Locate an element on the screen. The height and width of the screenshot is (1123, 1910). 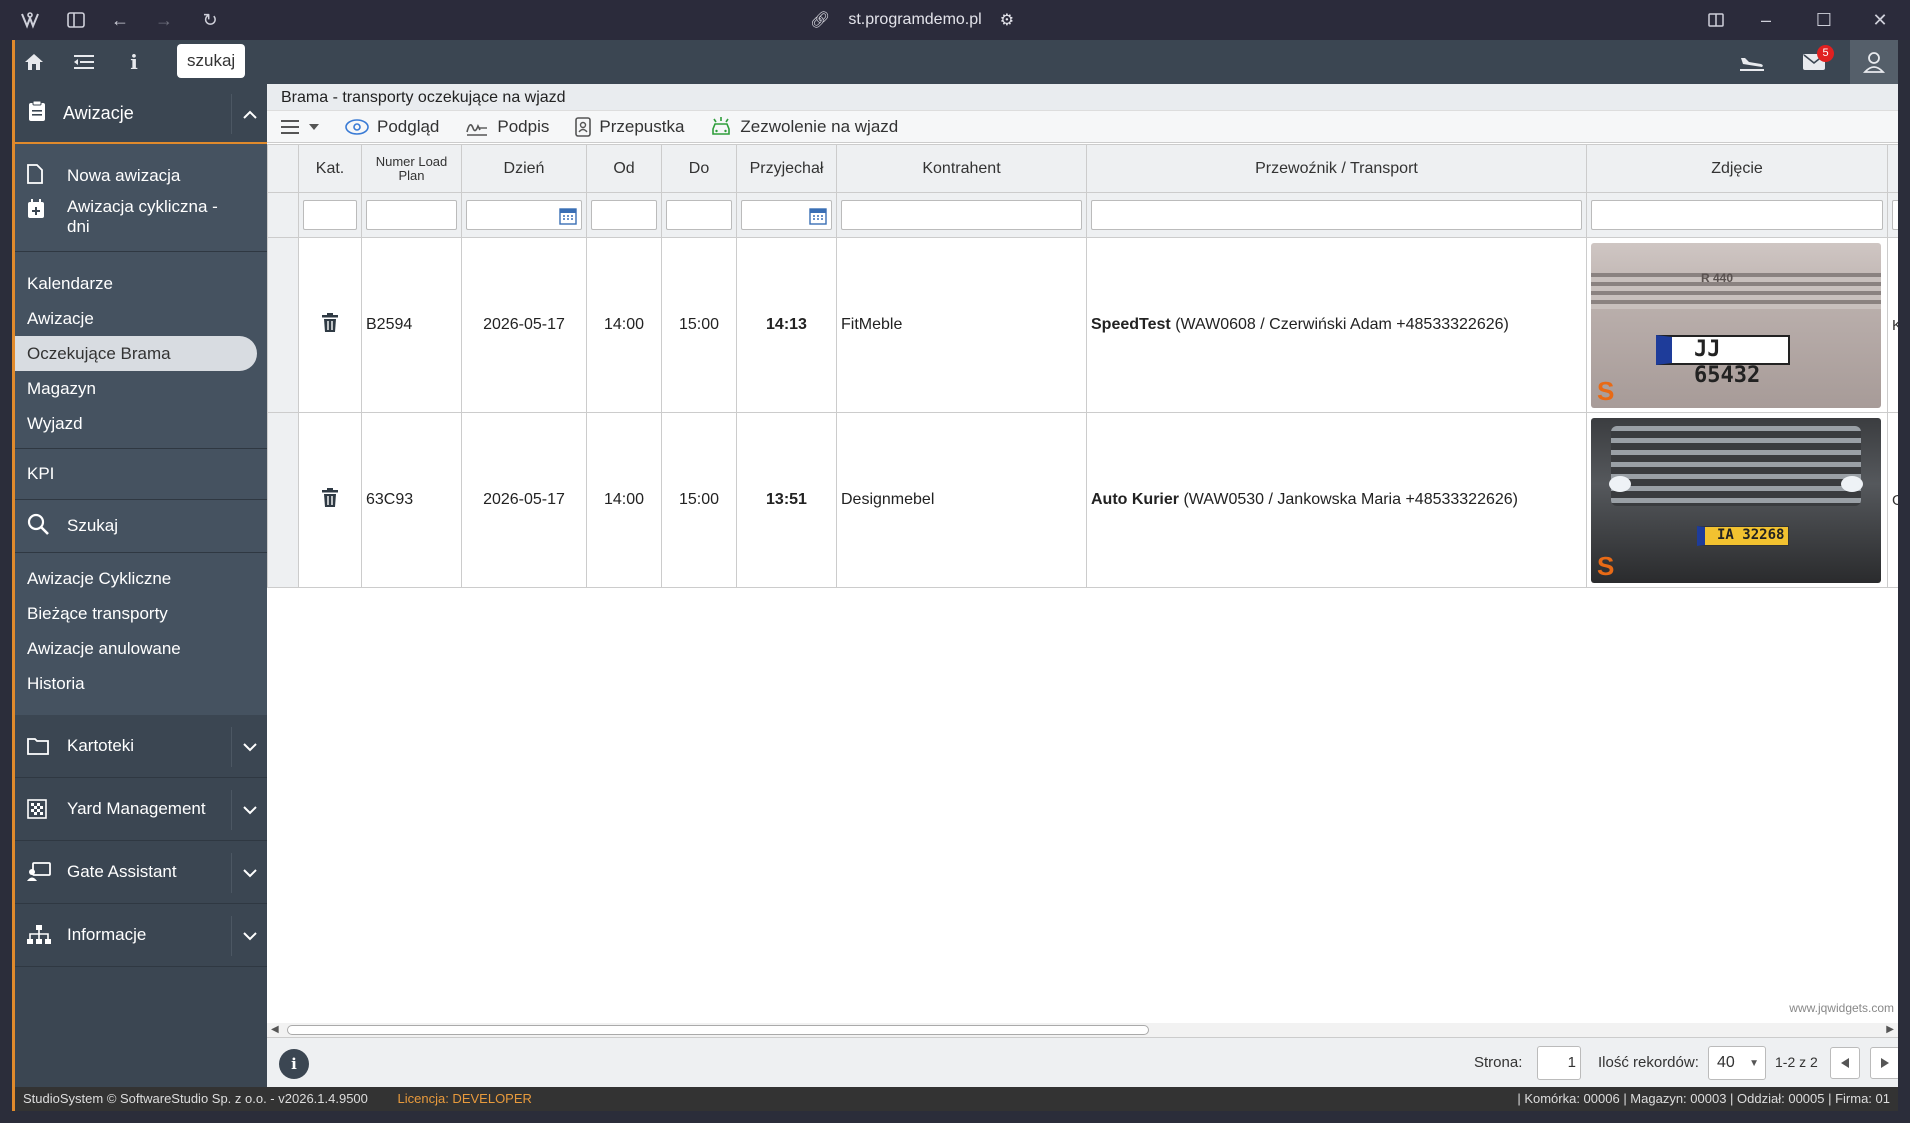
sidebar-item-awizacje-cykliczne: Awizacje Cykliczne is located at coordinates (141, 578).